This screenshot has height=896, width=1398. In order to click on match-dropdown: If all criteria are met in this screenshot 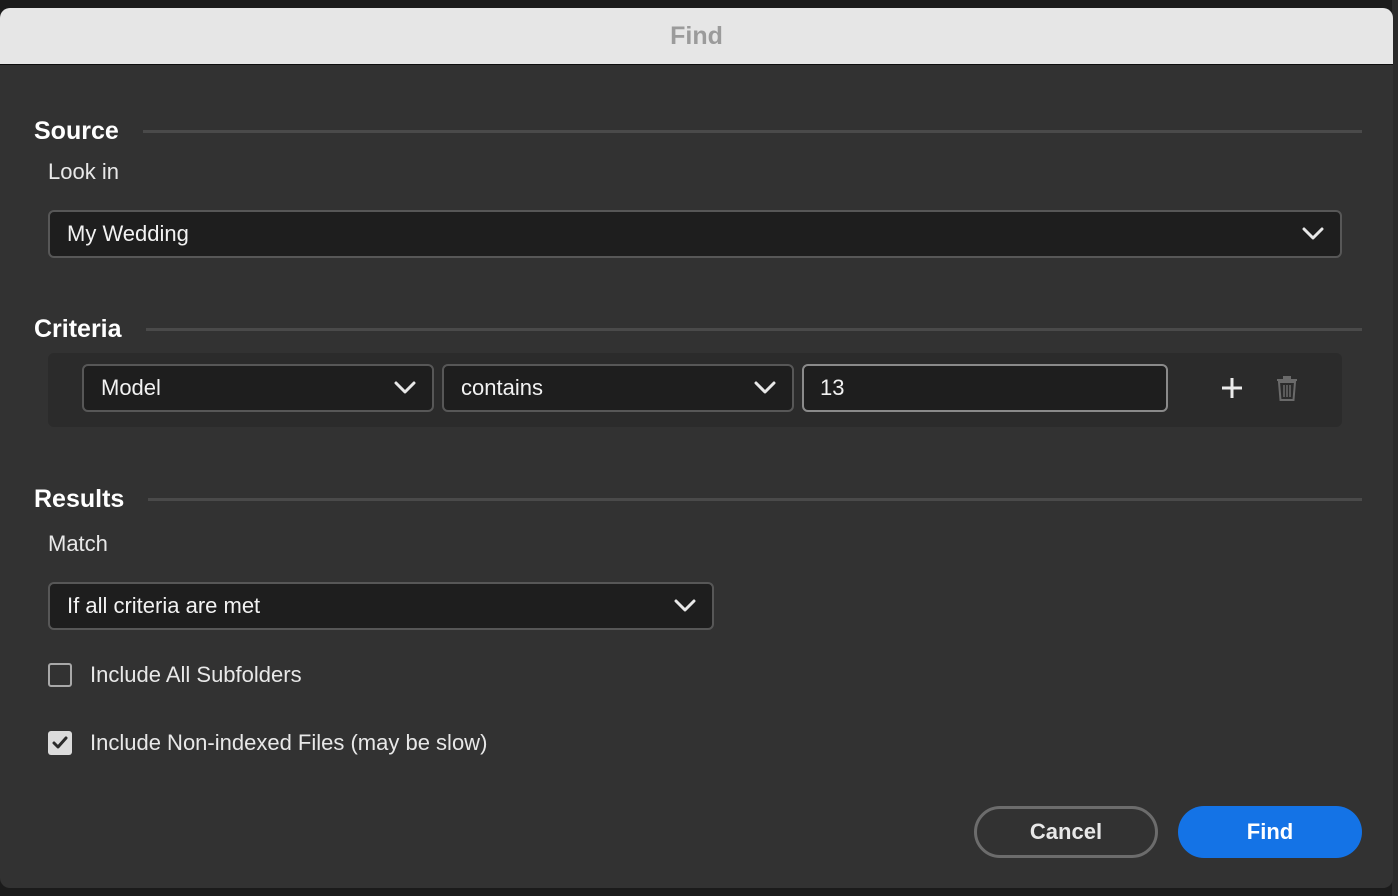, I will do `click(381, 606)`.